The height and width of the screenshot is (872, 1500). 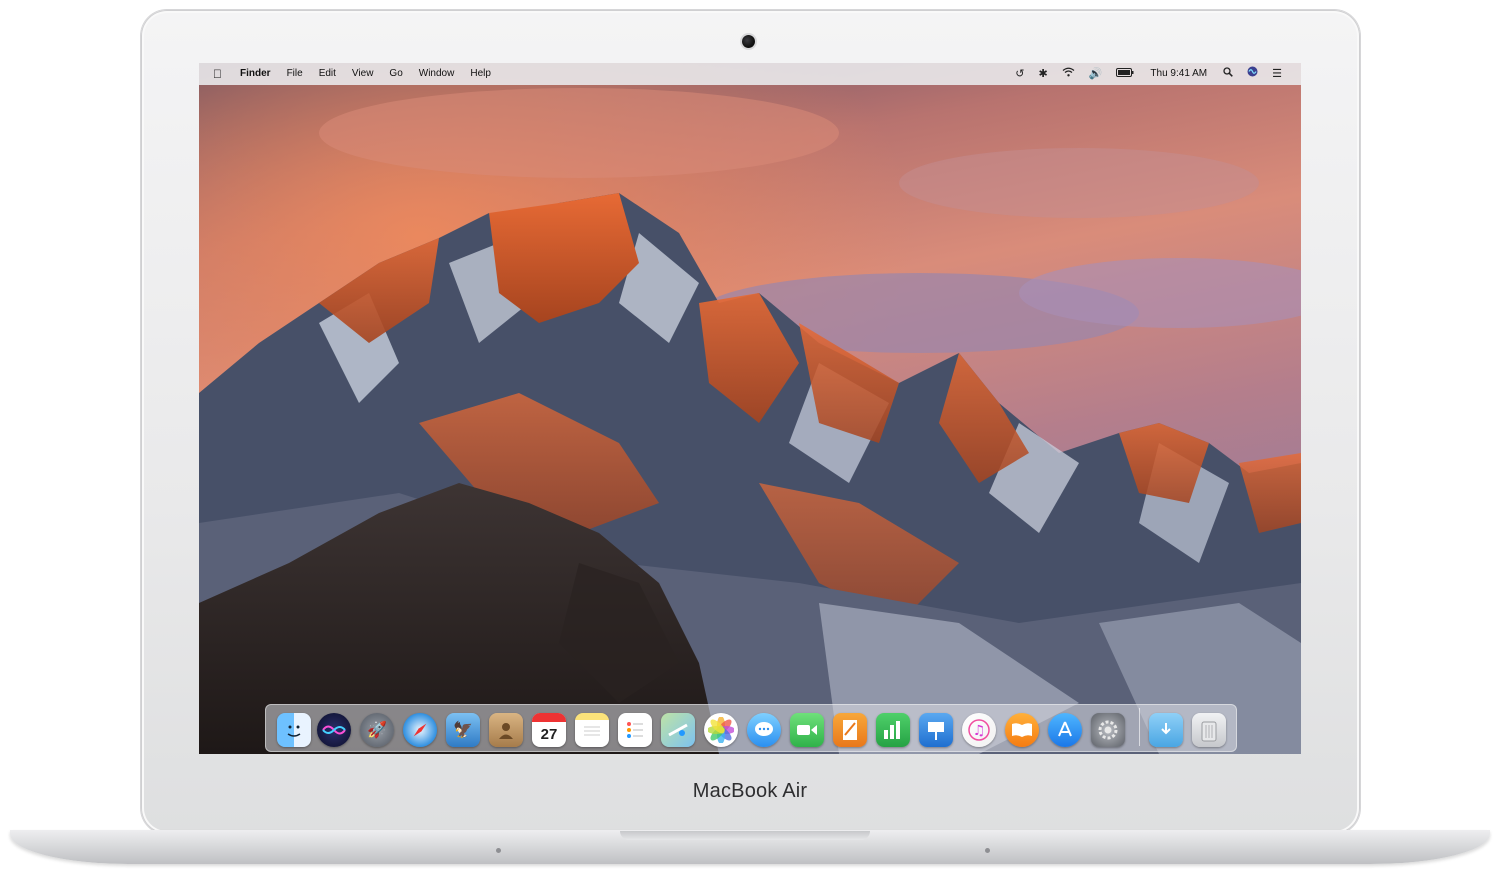 What do you see at coordinates (678, 730) in the screenshot?
I see `dock-maps-icon` at bounding box center [678, 730].